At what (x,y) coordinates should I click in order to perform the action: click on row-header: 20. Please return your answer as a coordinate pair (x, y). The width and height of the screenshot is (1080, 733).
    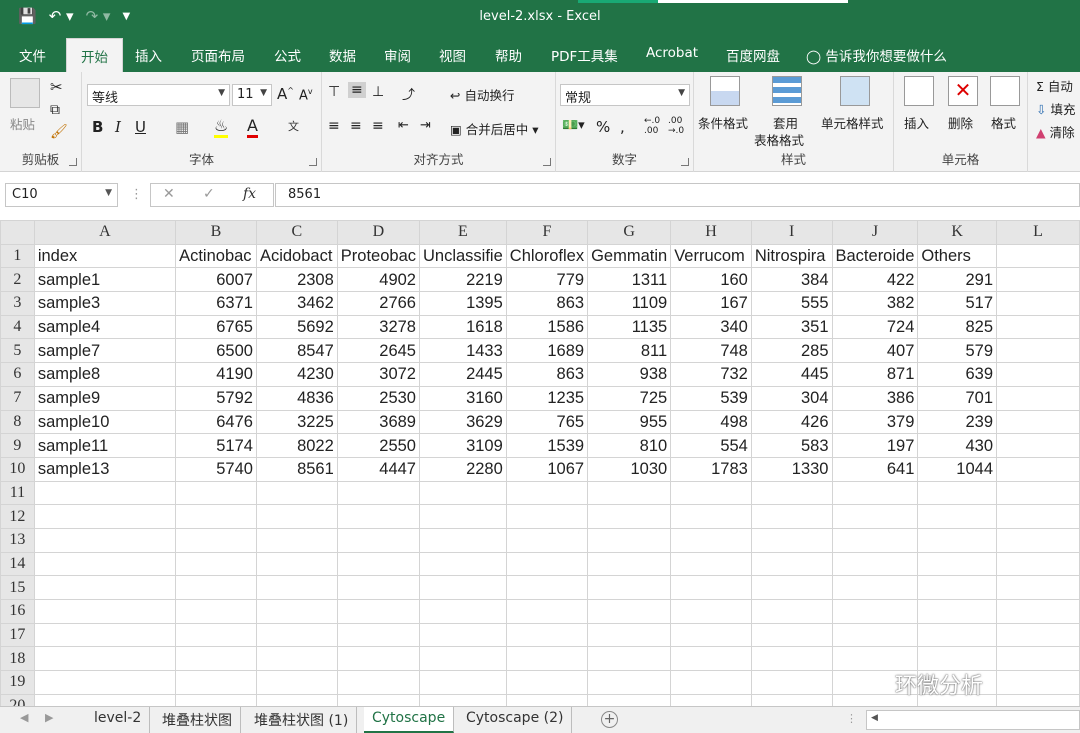
    Looking at the image, I should click on (17, 699).